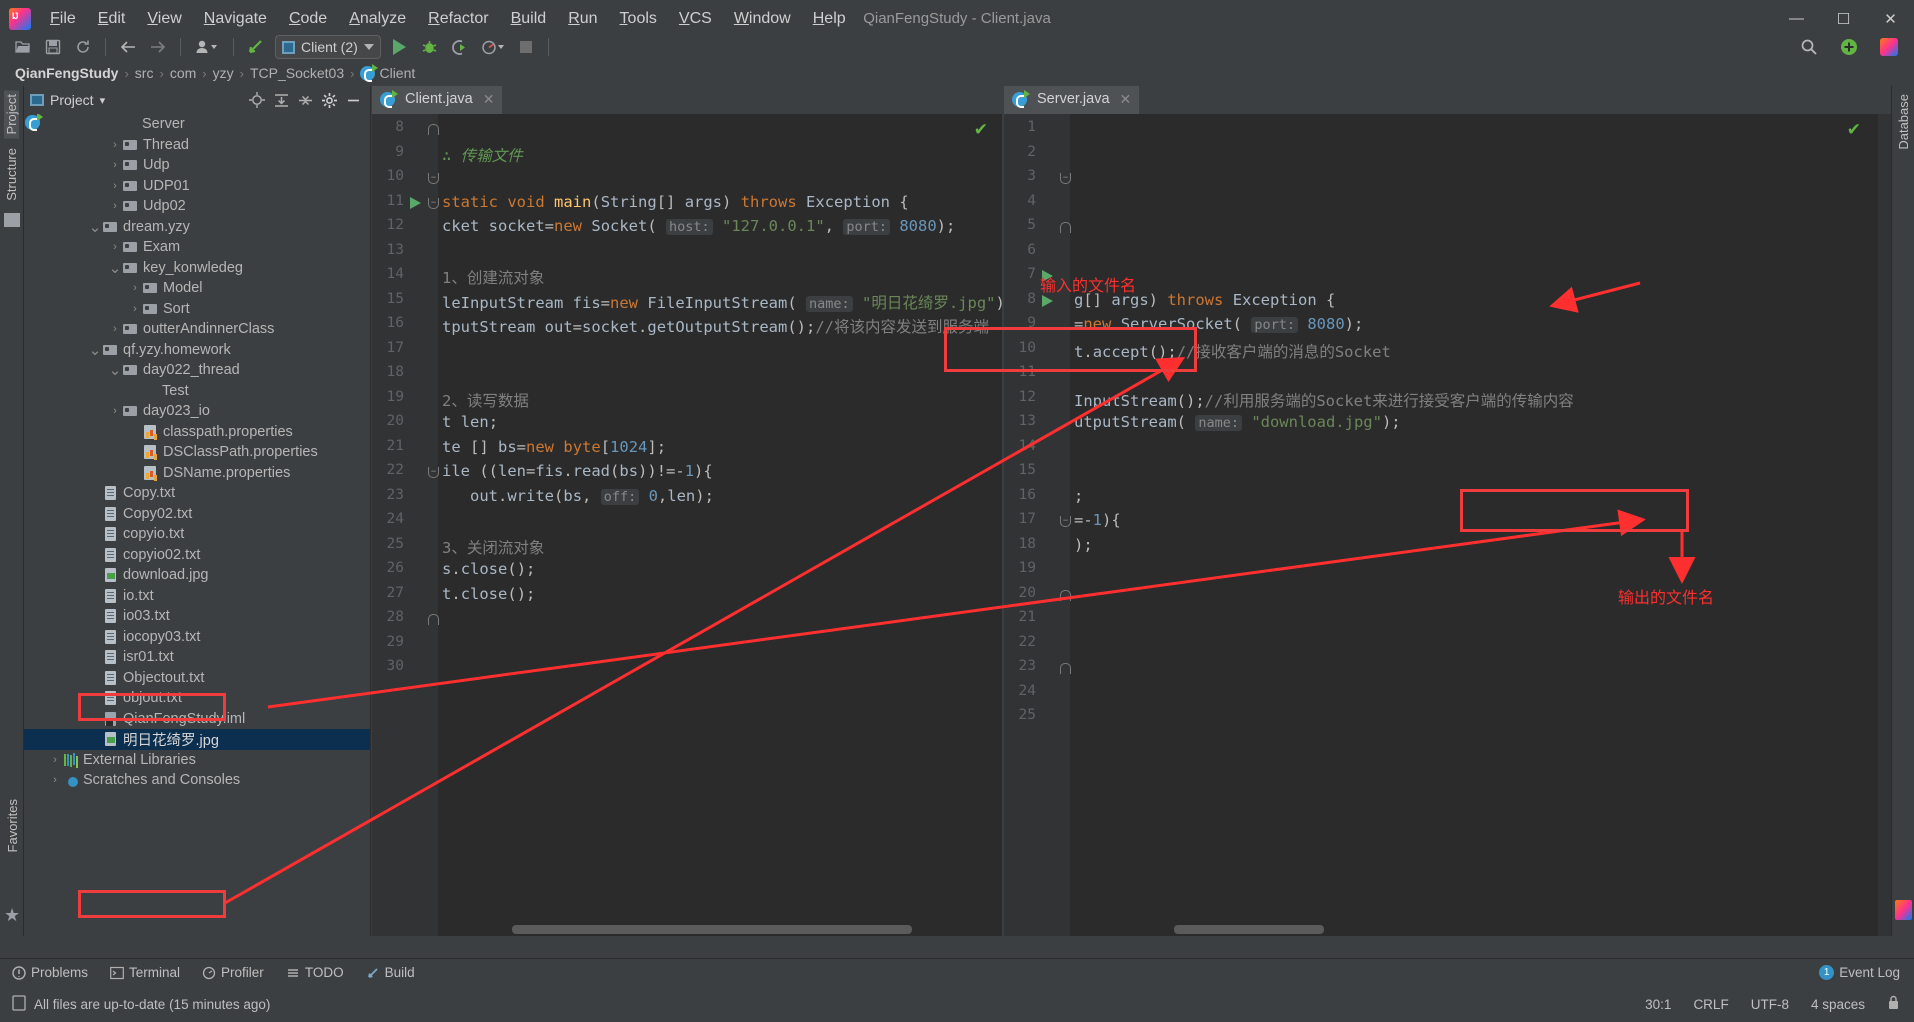  I want to click on tree-item: iocopy03.txt, so click(197, 637).